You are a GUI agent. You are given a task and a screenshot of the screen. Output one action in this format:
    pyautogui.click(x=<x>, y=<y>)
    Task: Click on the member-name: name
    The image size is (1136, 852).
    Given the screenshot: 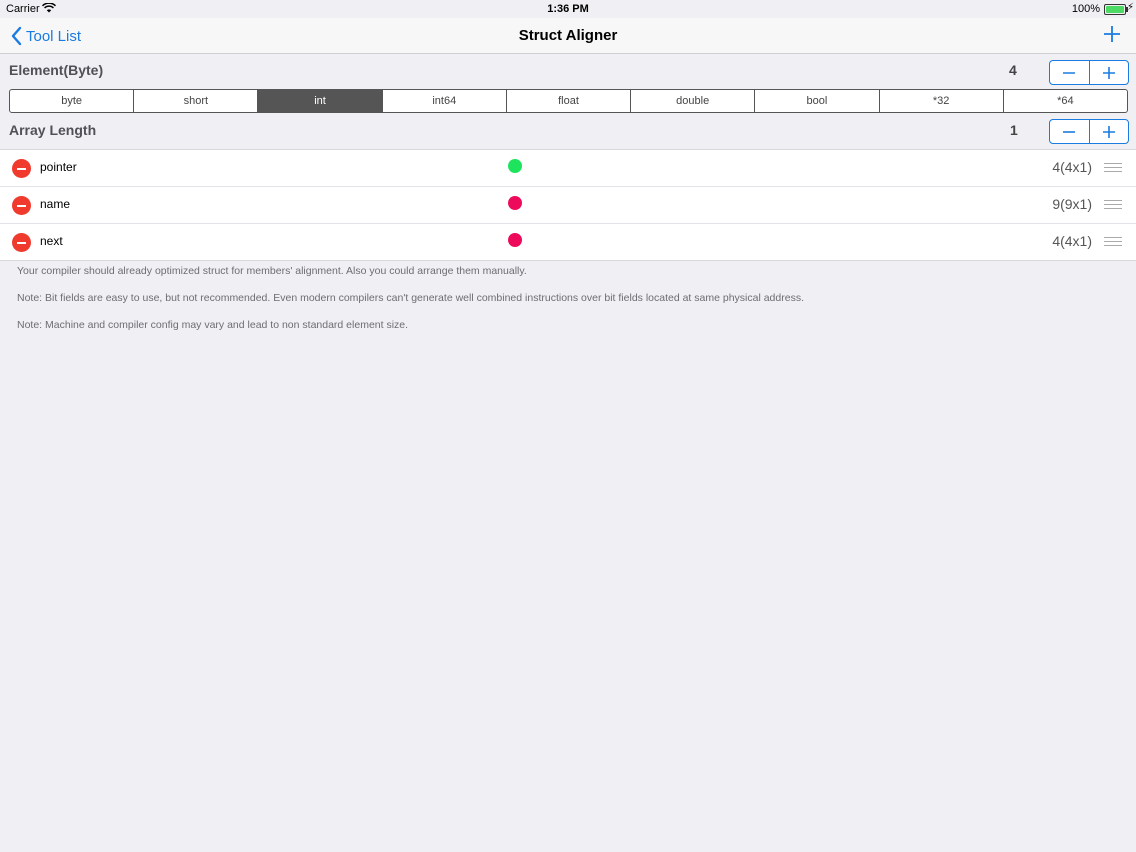 What is the action you would take?
    pyautogui.click(x=55, y=204)
    